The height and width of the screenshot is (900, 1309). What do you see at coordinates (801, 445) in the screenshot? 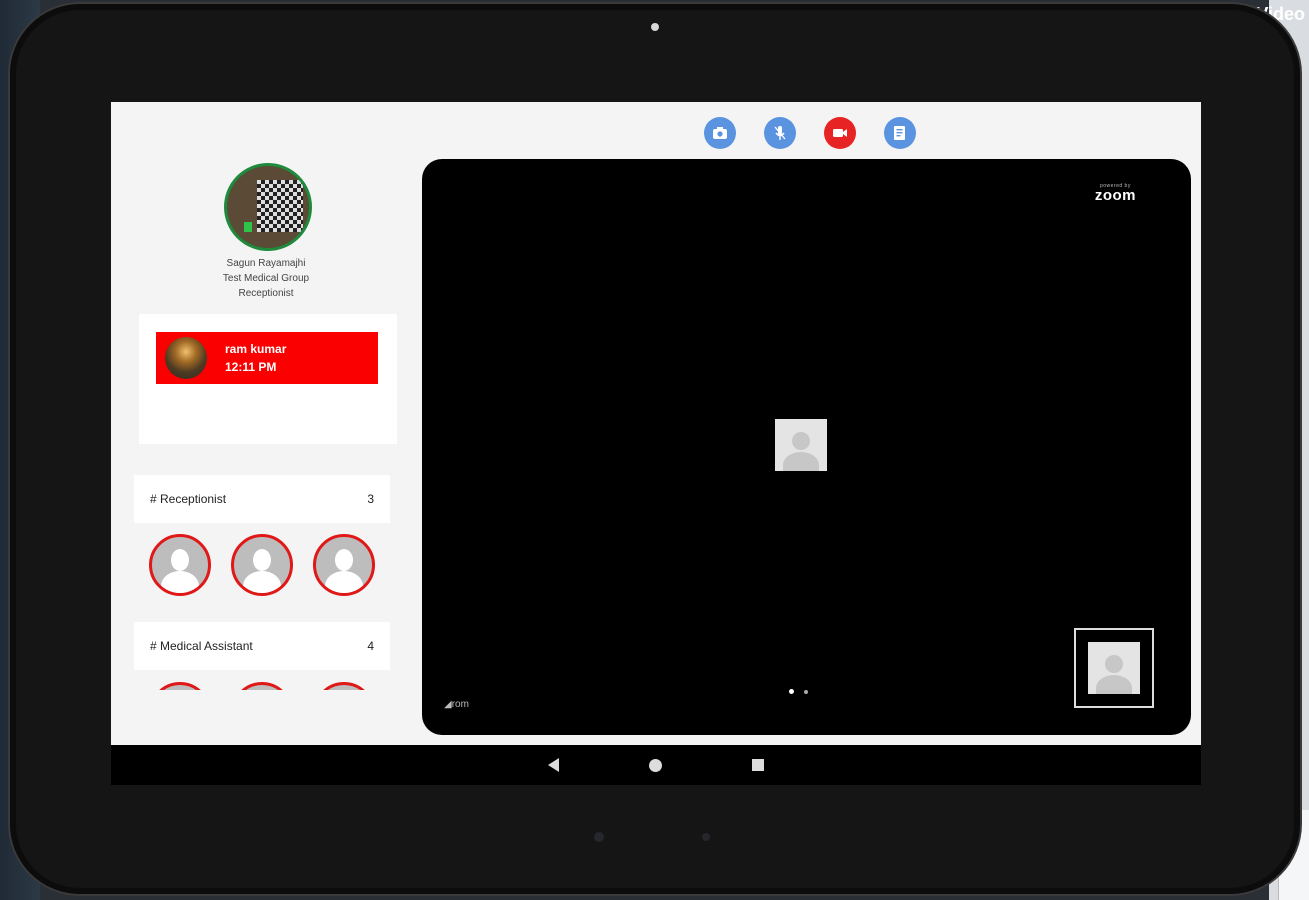
I see `remote-participant-placeholder` at bounding box center [801, 445].